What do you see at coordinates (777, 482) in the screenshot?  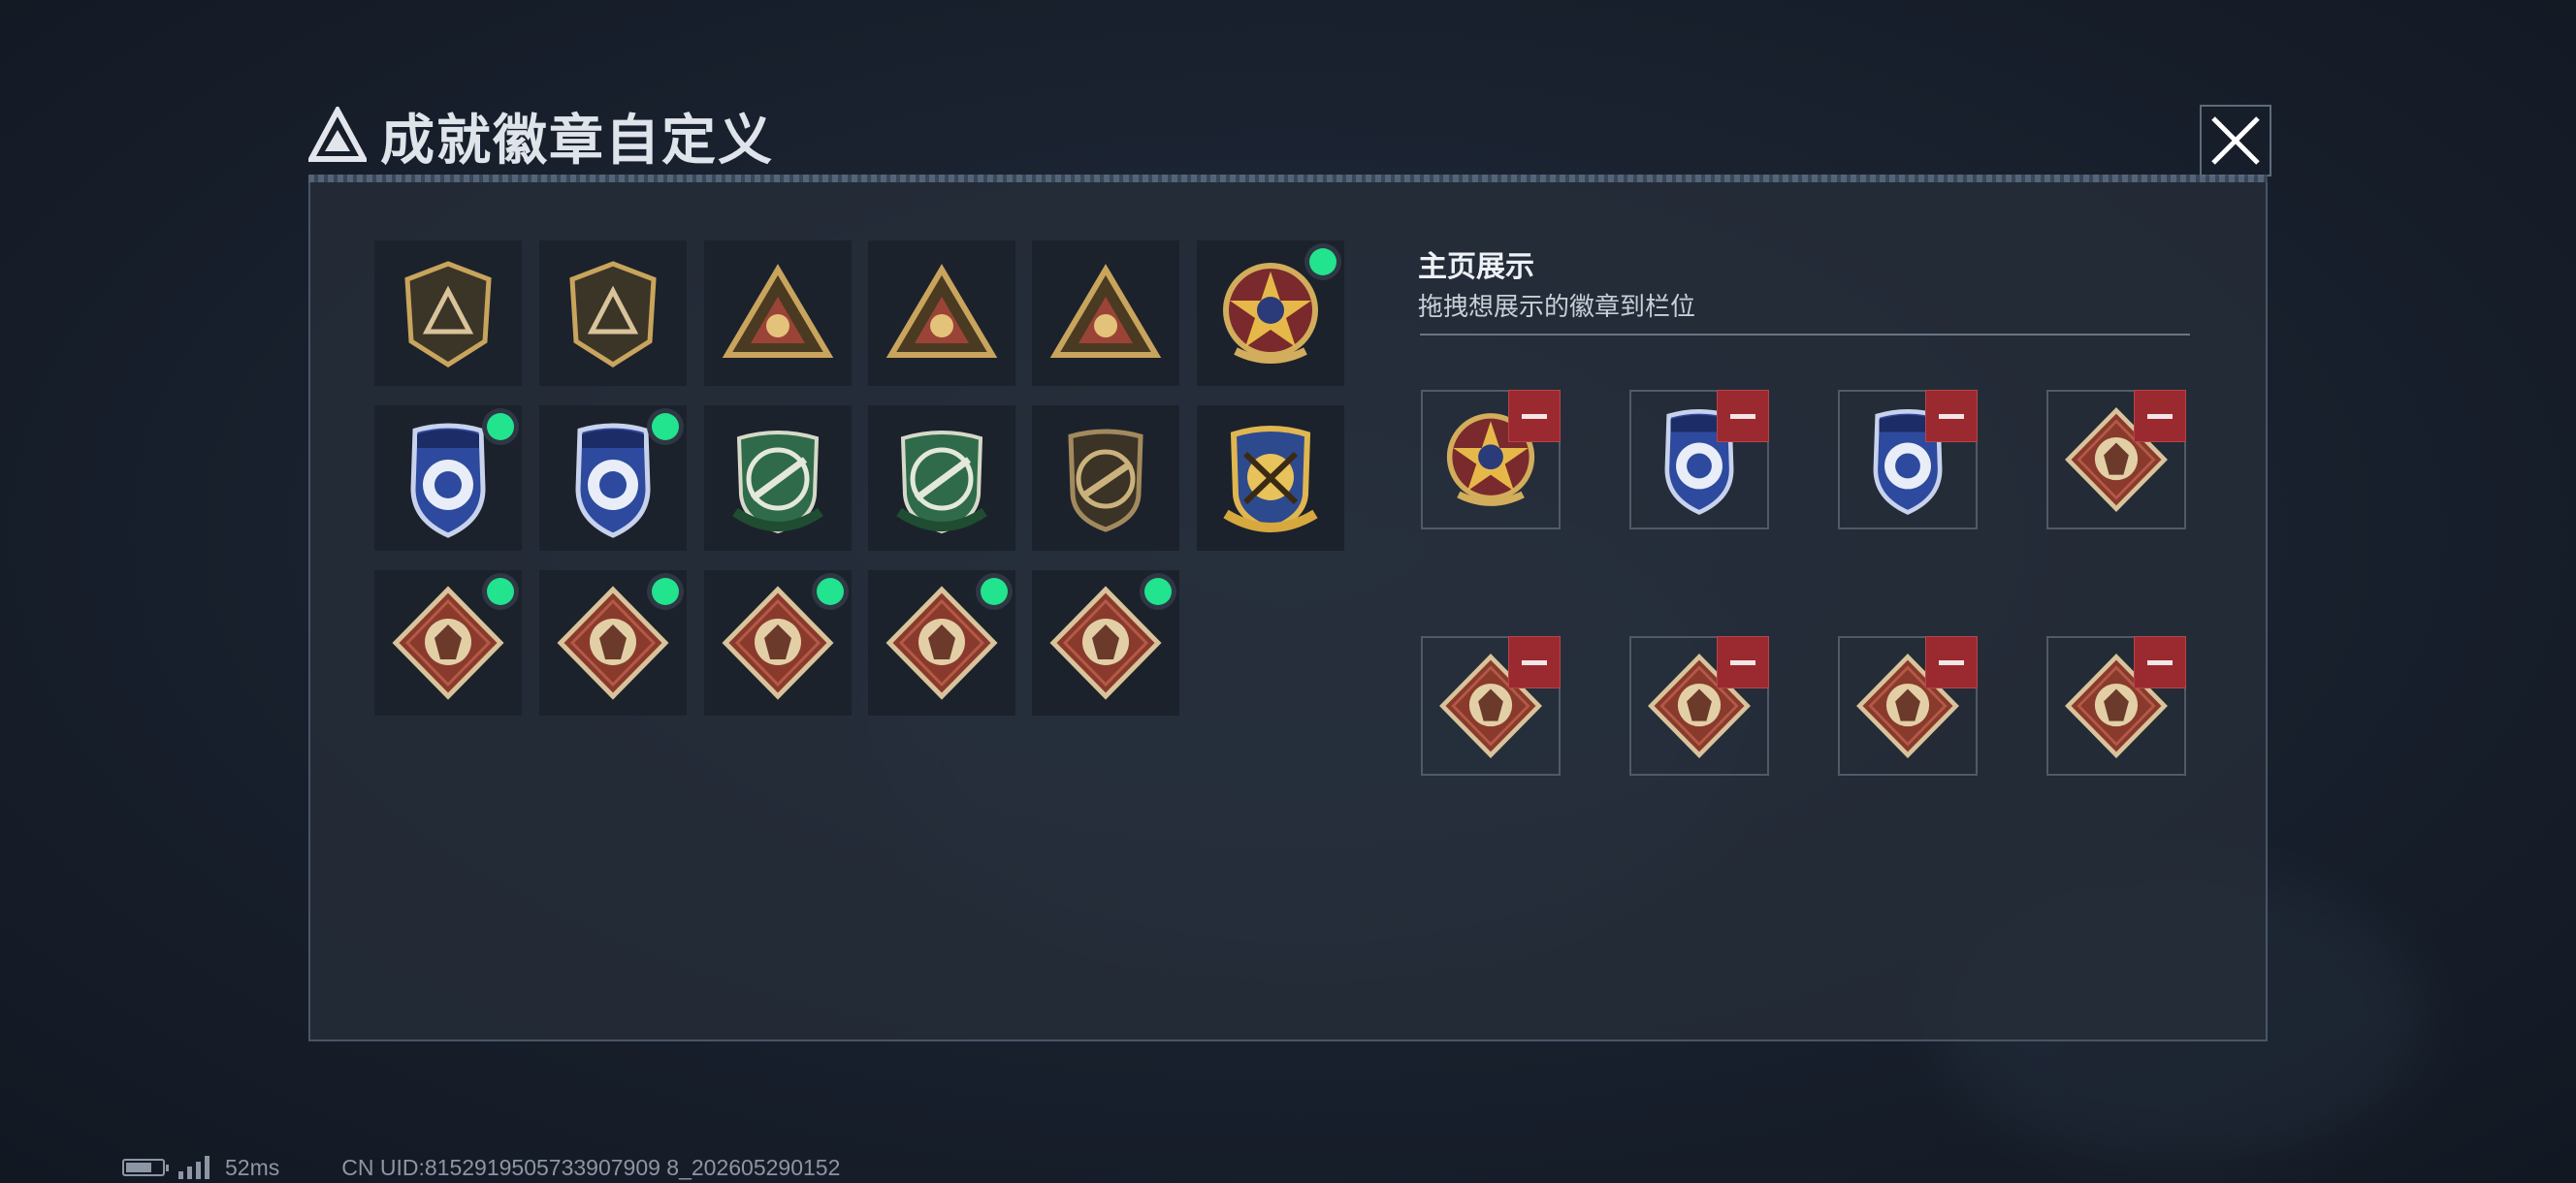 I see `green-sniper-badge-icon` at bounding box center [777, 482].